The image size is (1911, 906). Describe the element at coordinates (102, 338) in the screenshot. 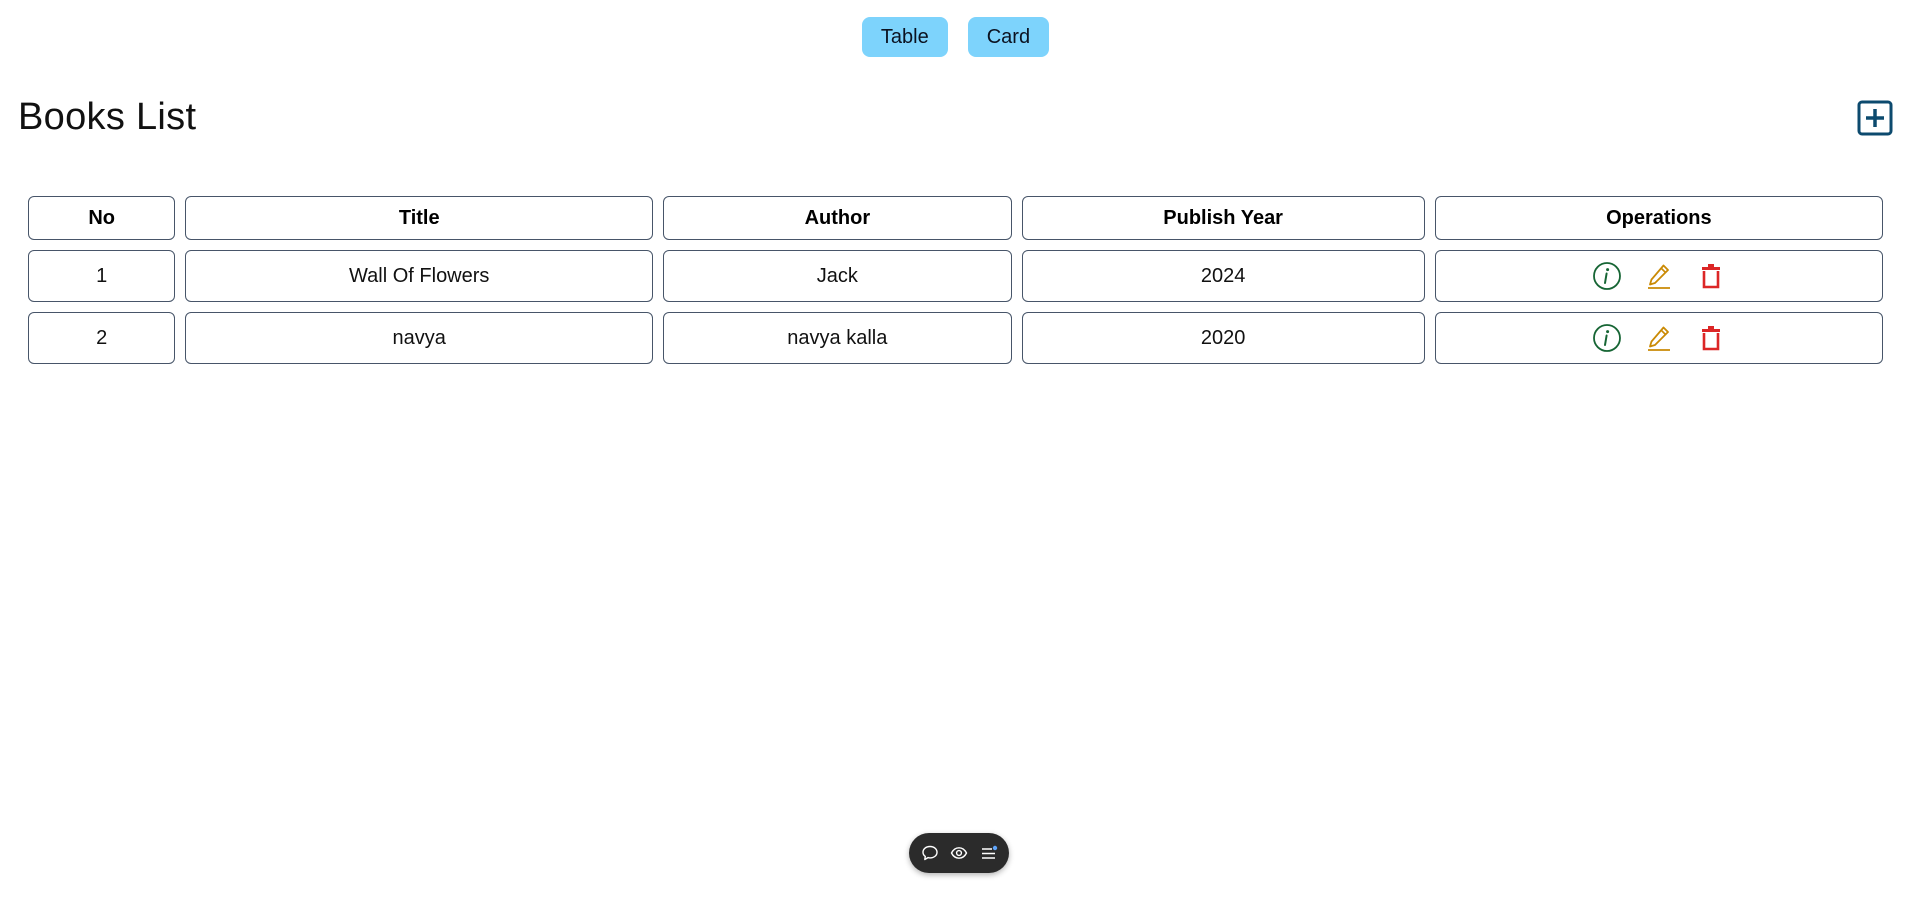

I see `cell-no: 2` at that location.